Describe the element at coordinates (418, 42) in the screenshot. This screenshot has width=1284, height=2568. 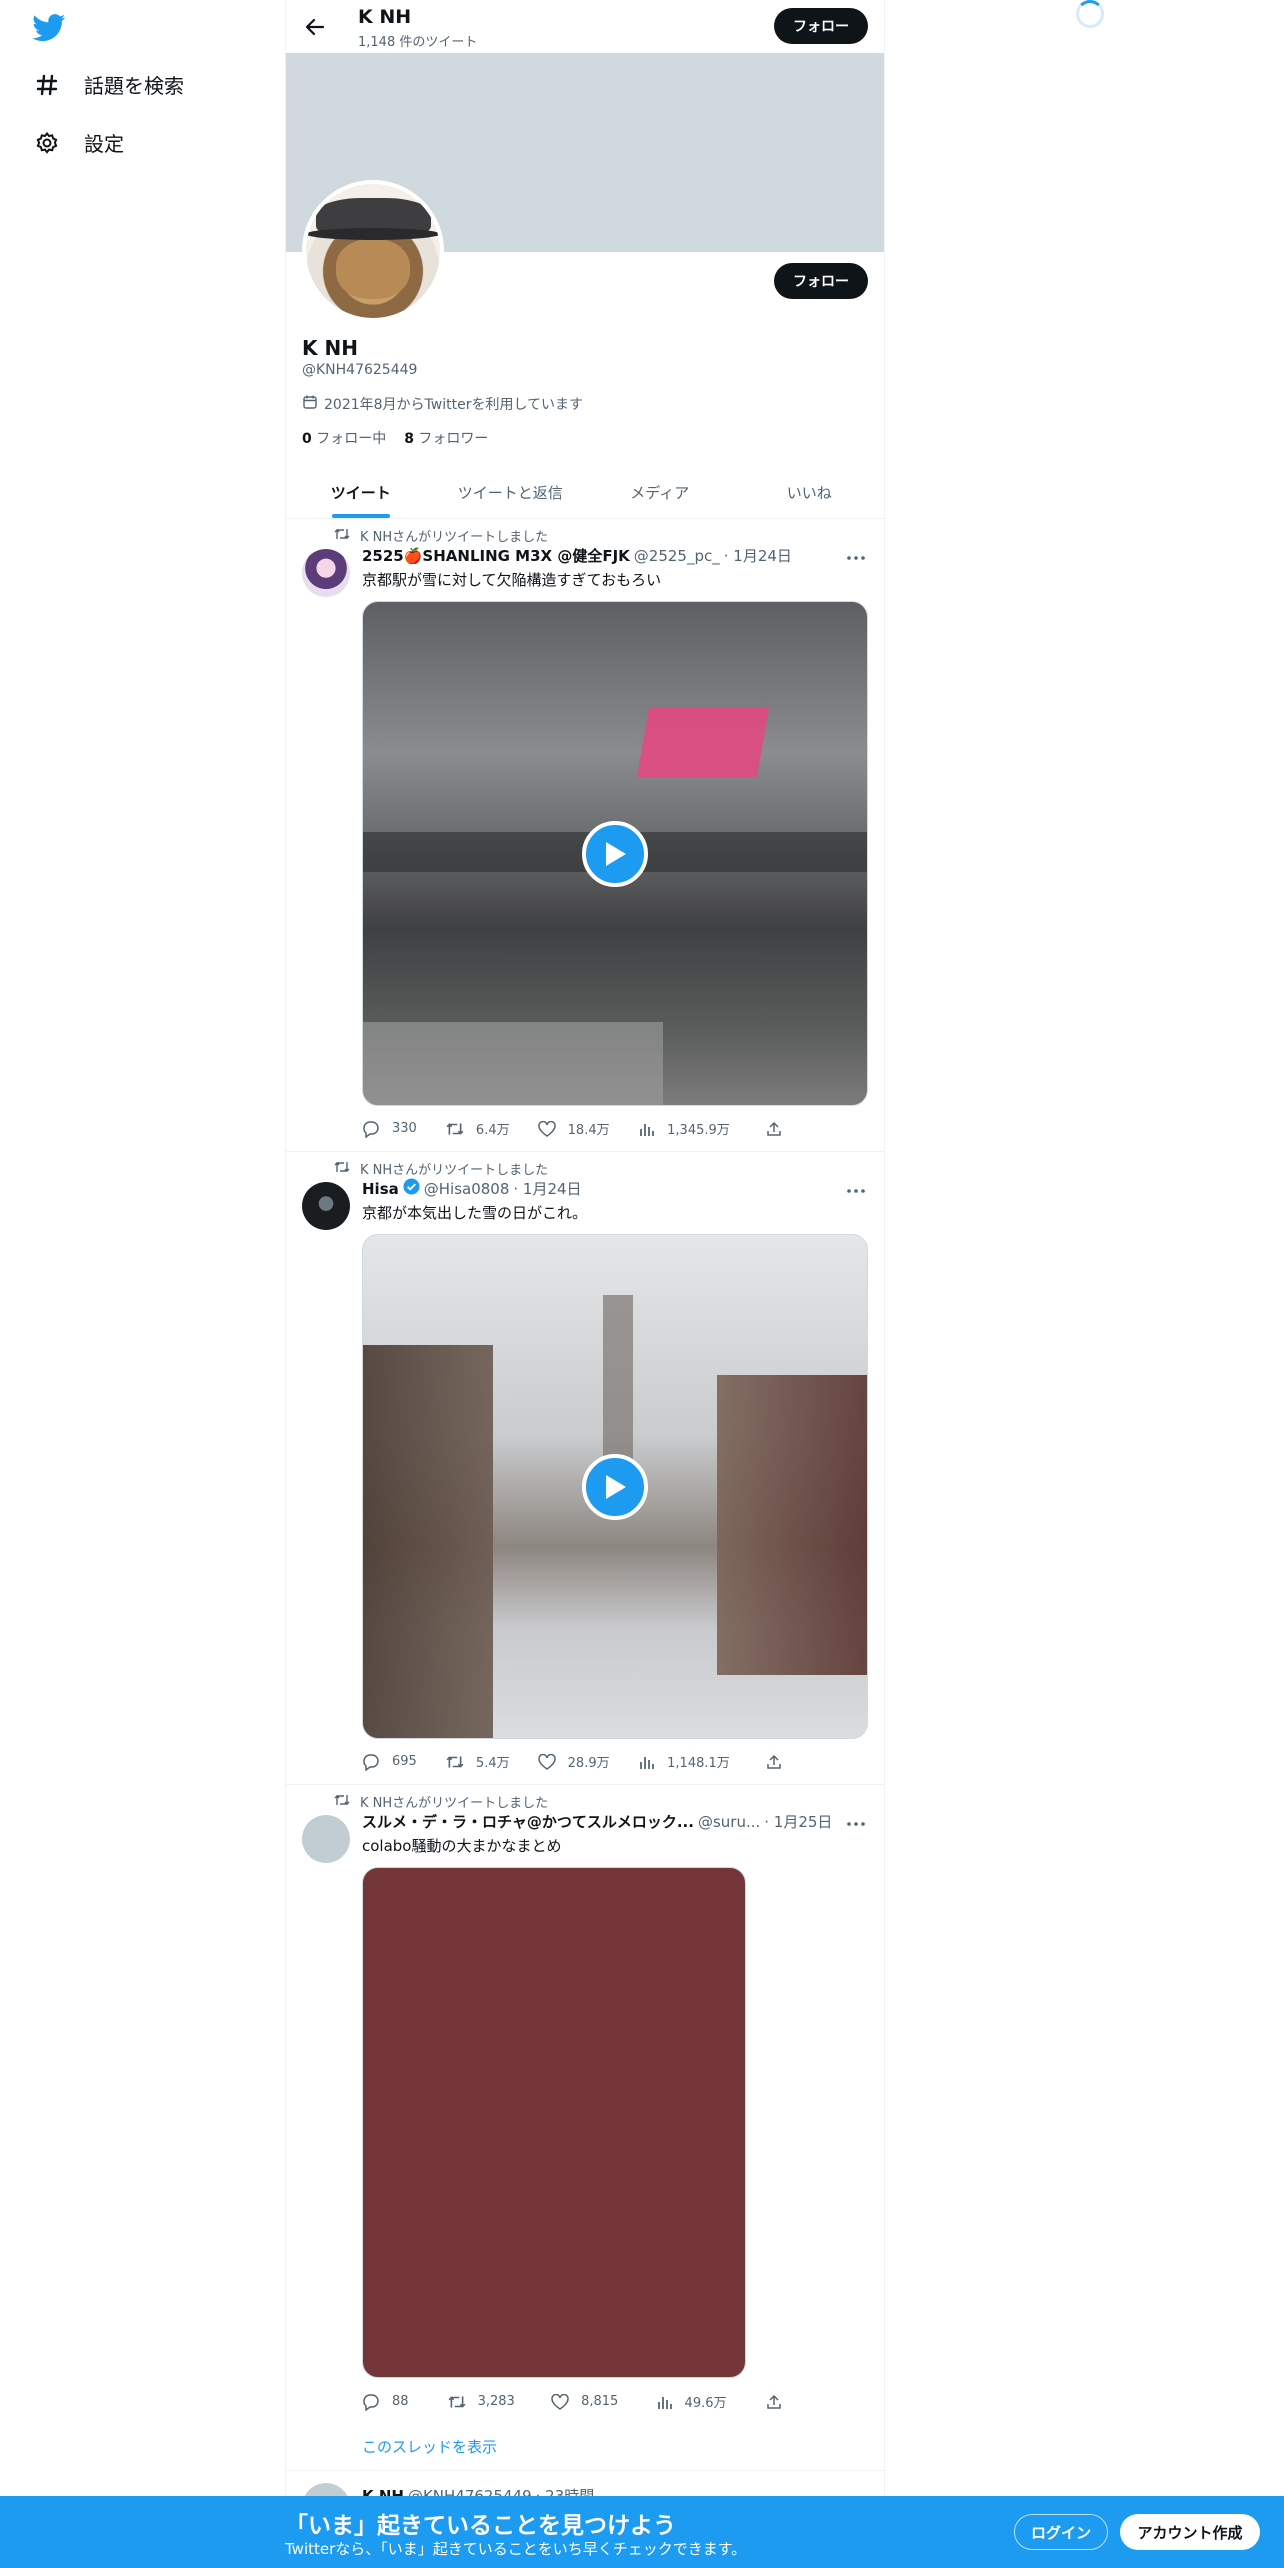
I see `header-tweet-count: 1,148 件のツイート` at that location.